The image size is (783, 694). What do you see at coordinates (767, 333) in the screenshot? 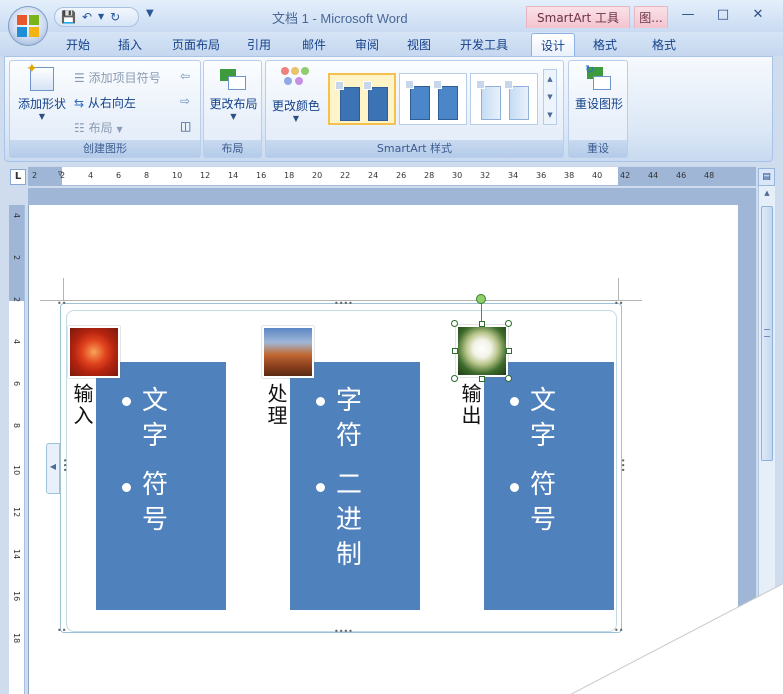
I see `scrollbar-thumb` at bounding box center [767, 333].